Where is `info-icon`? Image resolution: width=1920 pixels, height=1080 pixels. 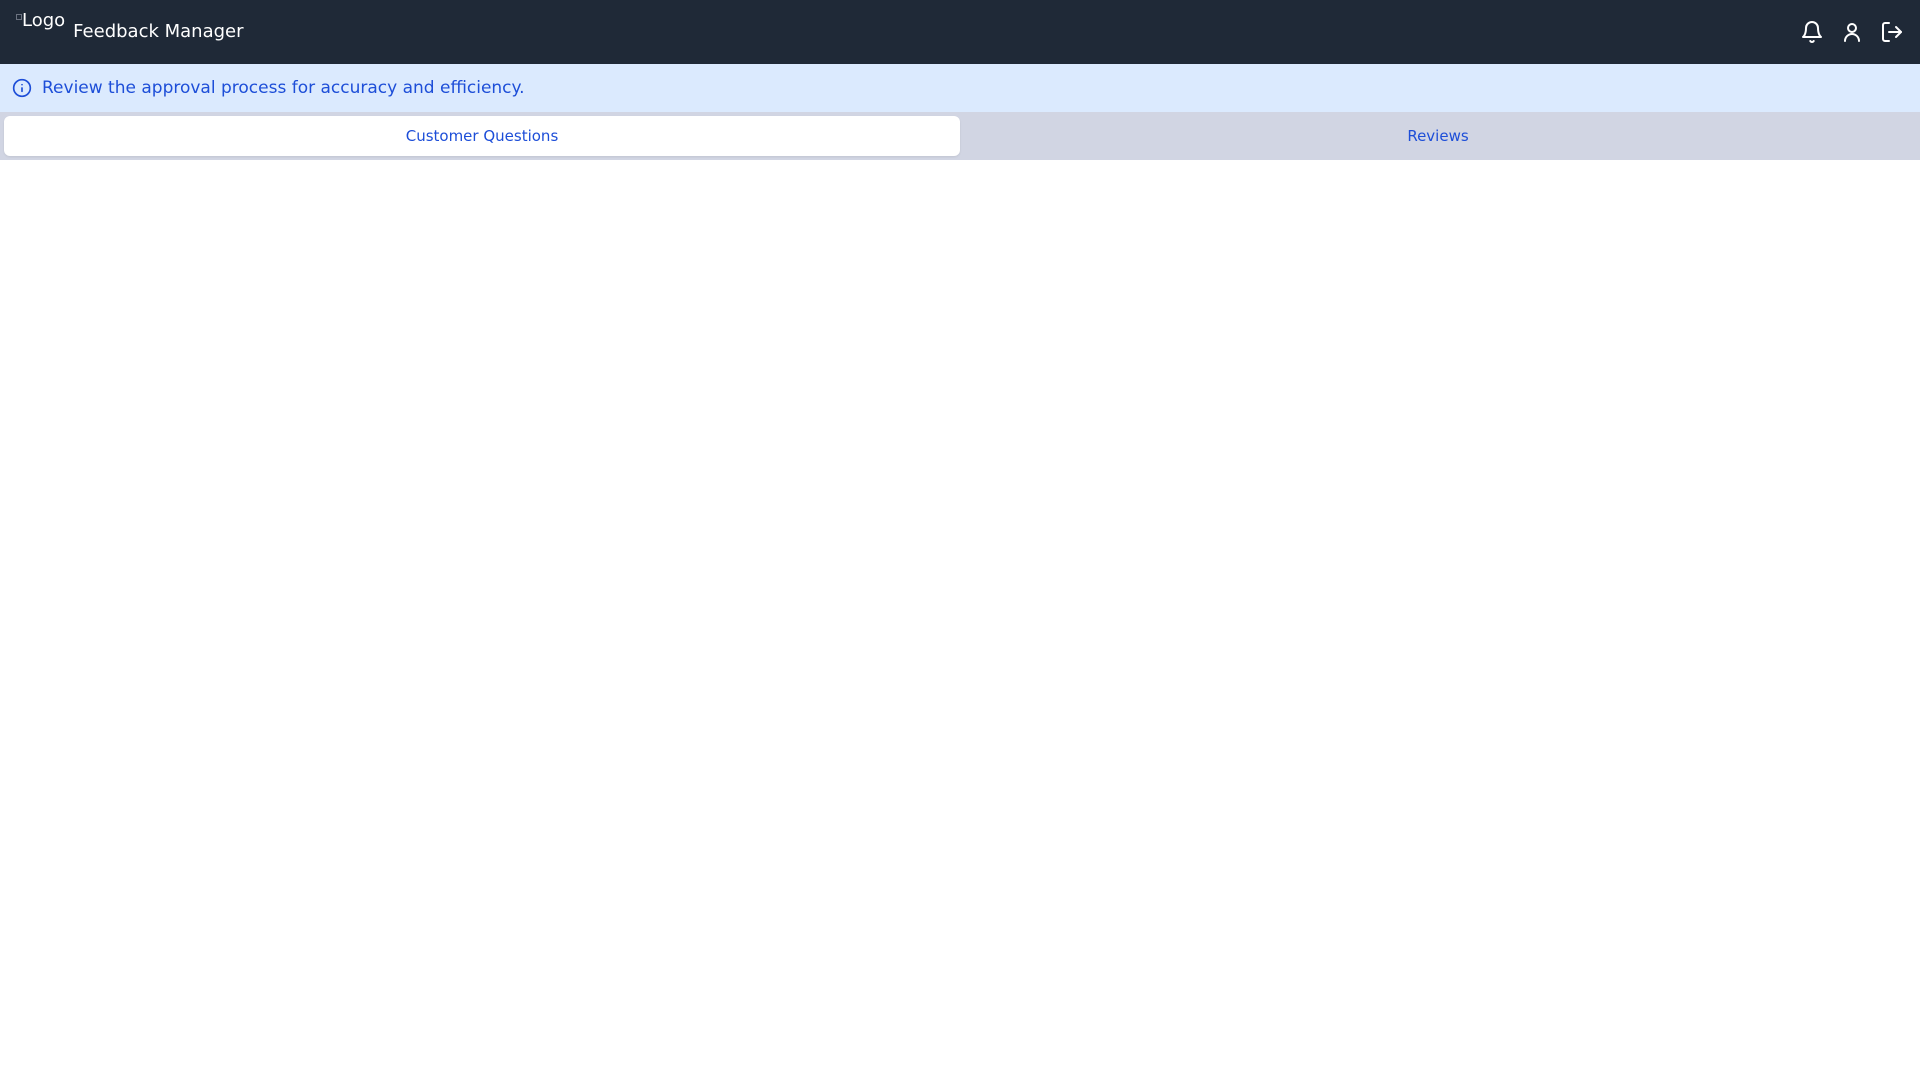
info-icon is located at coordinates (22, 88).